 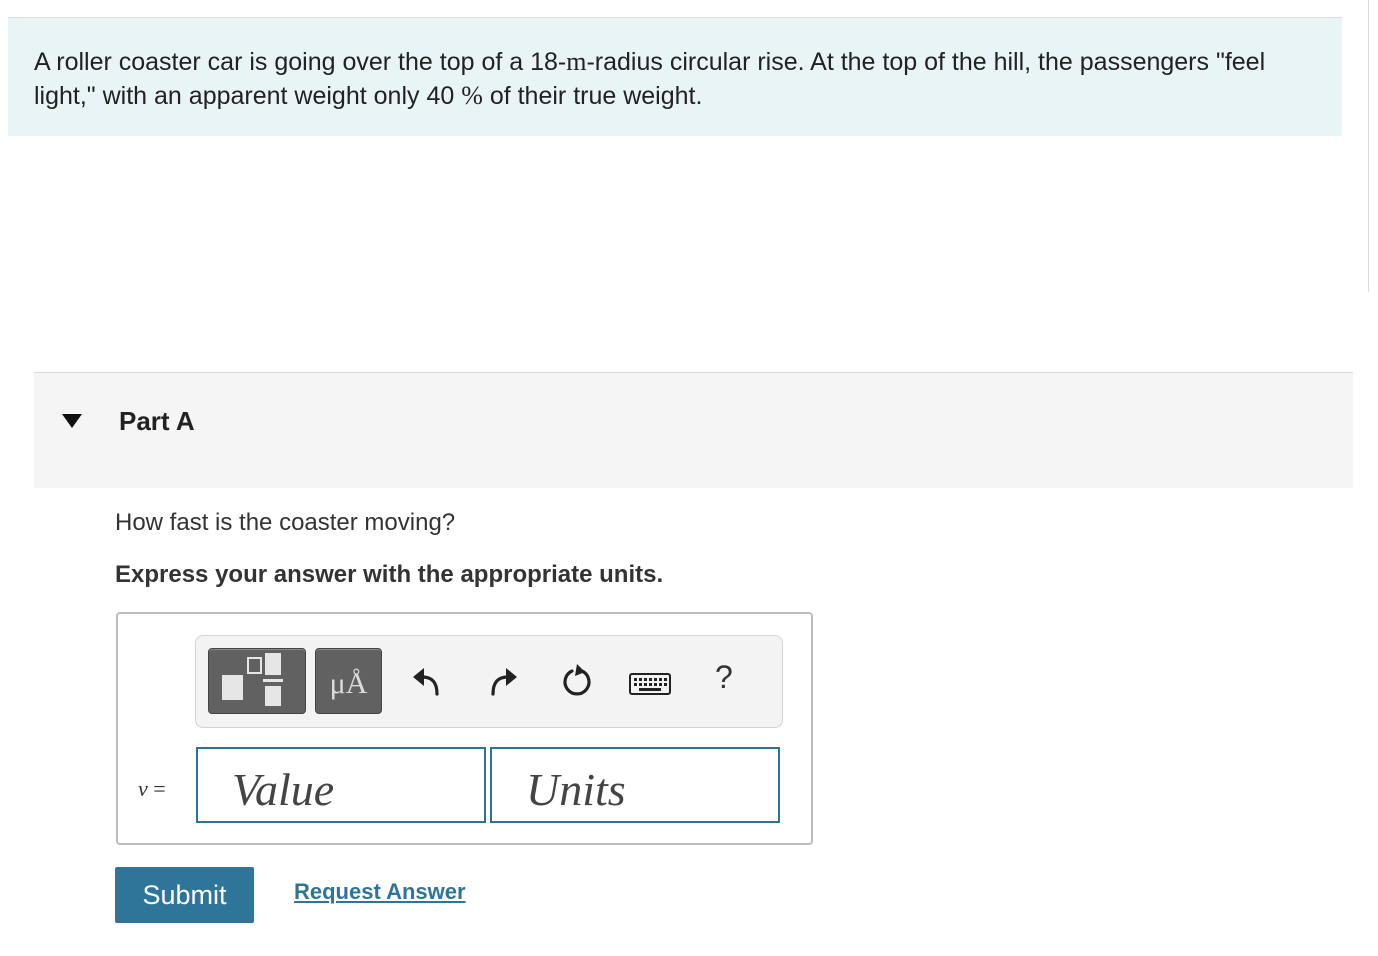 What do you see at coordinates (285, 522) in the screenshot?
I see `question-text: How fast is the coaster moving?` at bounding box center [285, 522].